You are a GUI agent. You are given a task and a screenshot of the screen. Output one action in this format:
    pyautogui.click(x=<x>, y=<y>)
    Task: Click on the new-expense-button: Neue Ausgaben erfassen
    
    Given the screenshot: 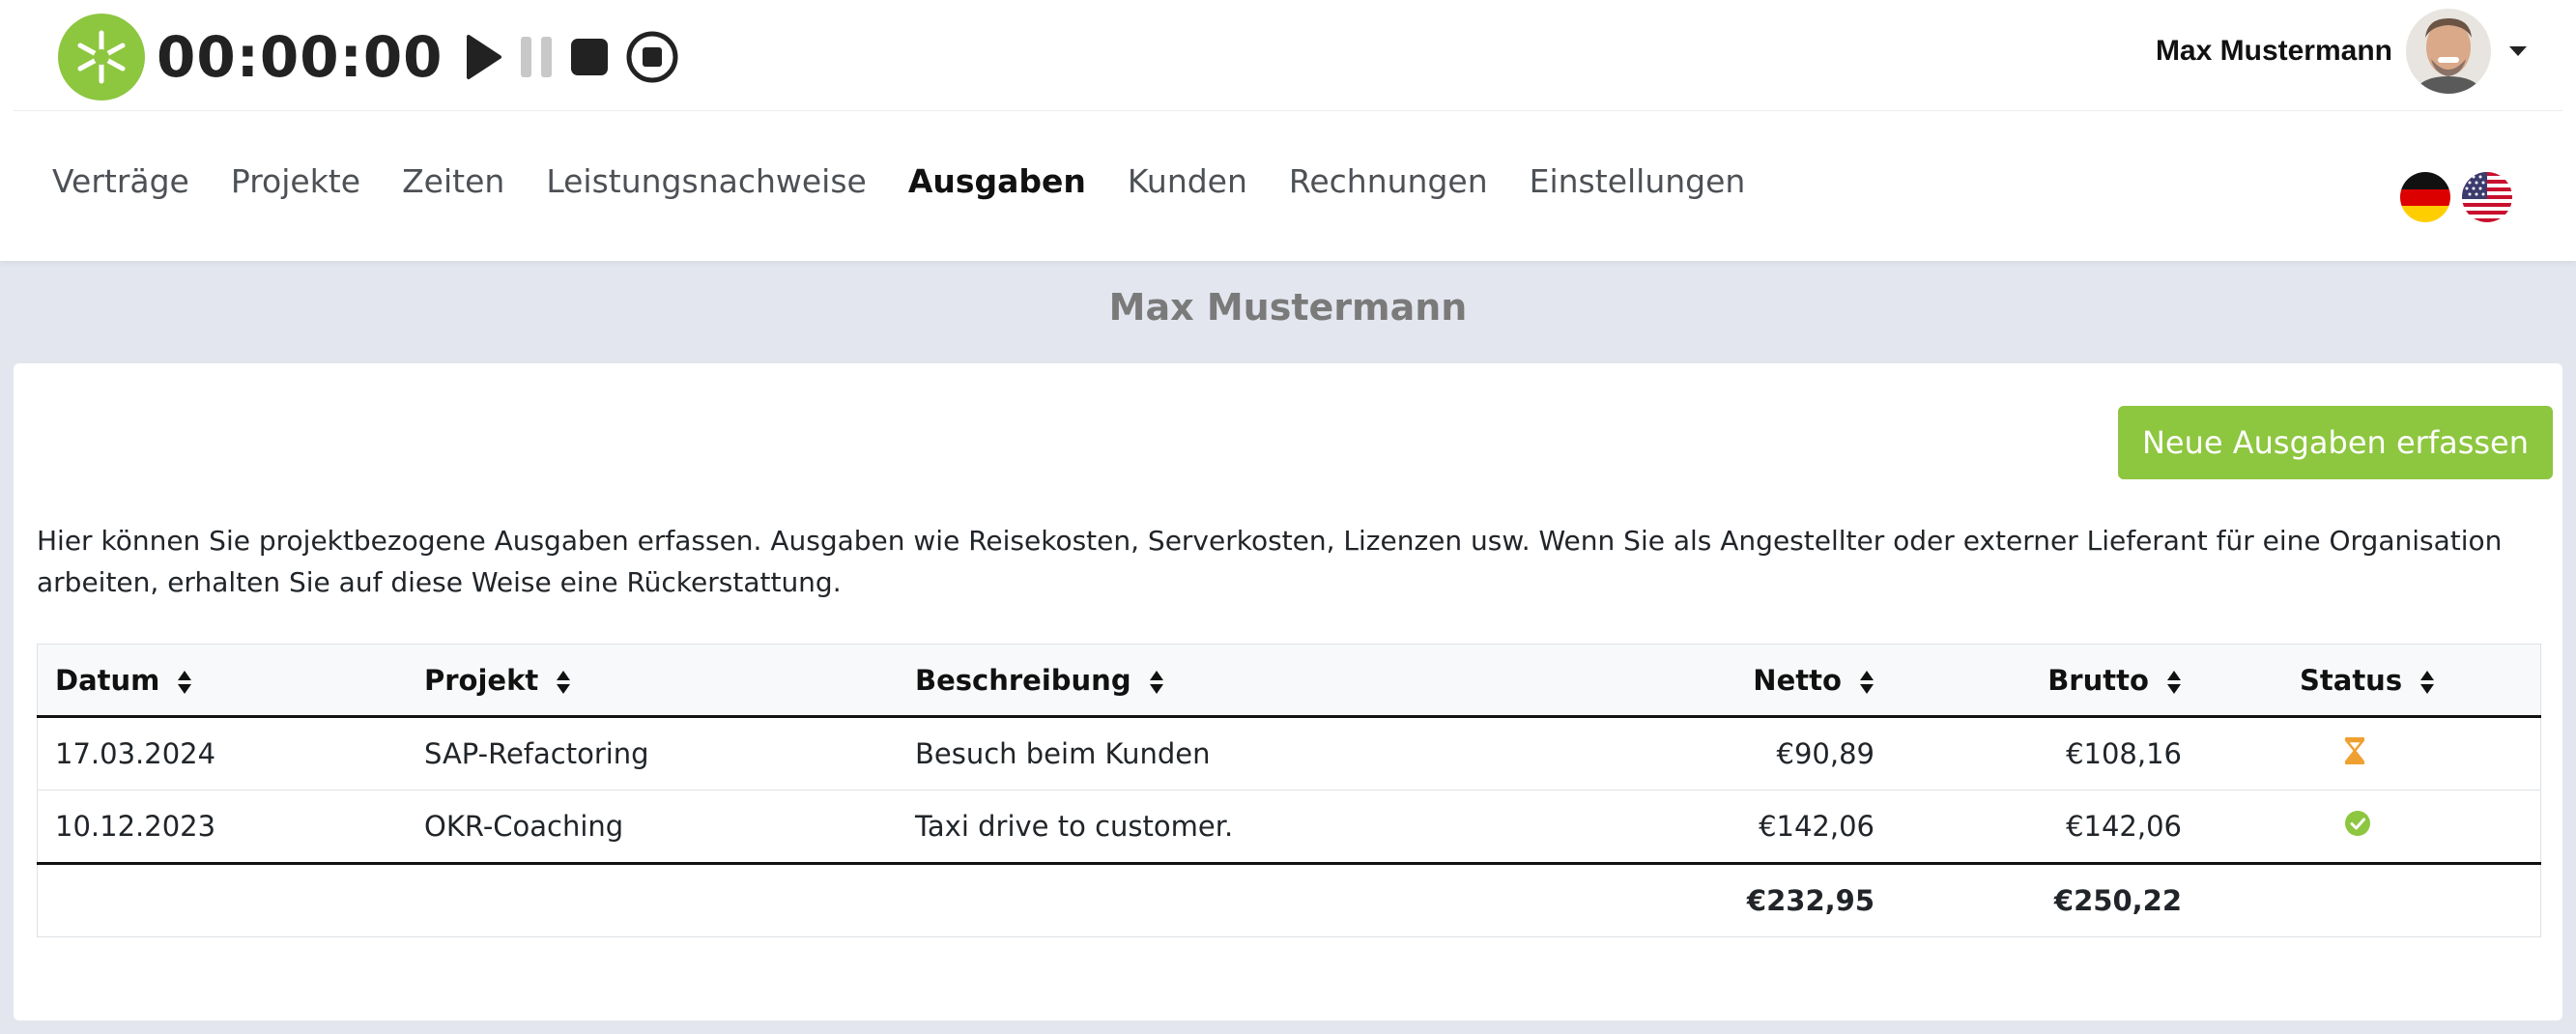 What is the action you would take?
    pyautogui.click(x=2335, y=443)
    